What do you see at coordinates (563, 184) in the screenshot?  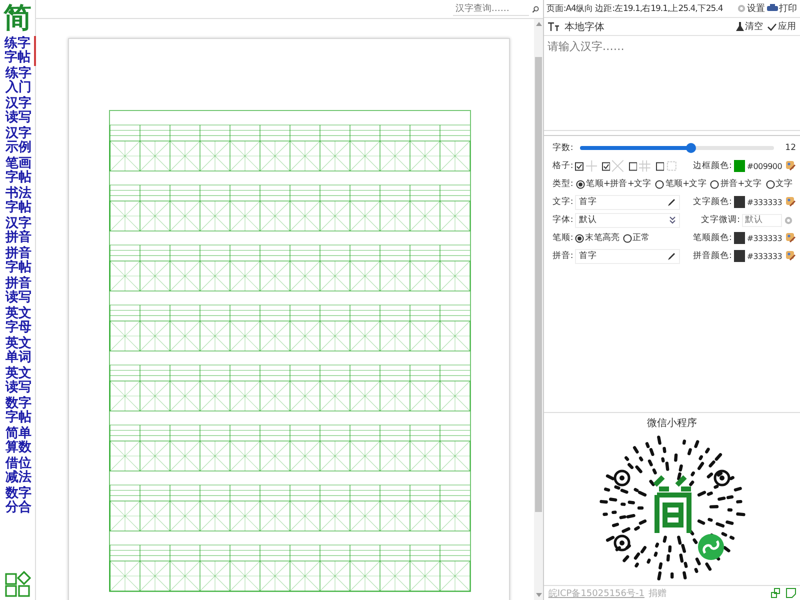 I see `field-label: 类型:` at bounding box center [563, 184].